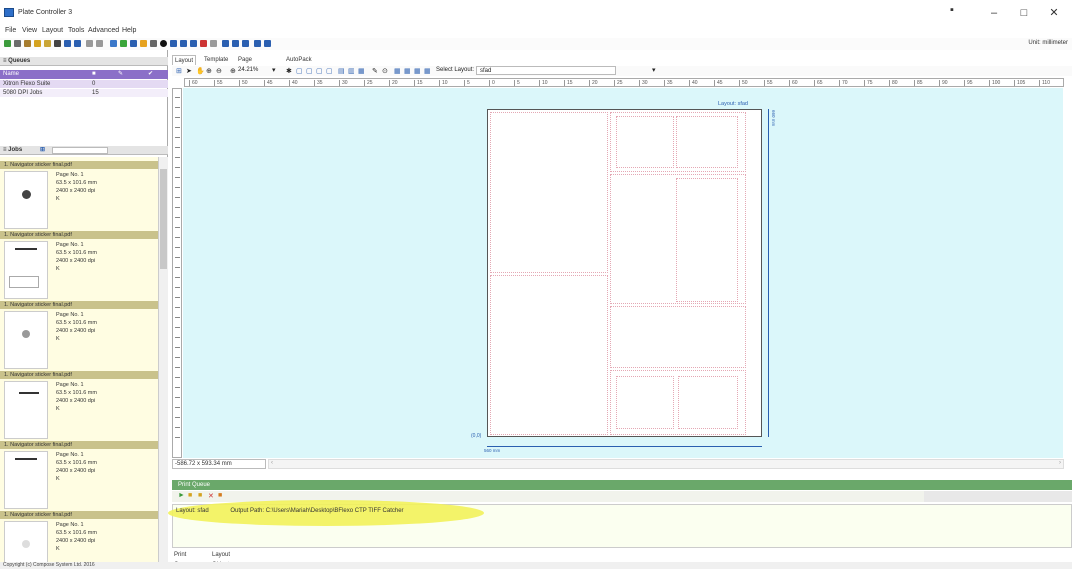 This screenshot has width=1072, height=569. I want to click on jobs-scrollbar, so click(163, 359).